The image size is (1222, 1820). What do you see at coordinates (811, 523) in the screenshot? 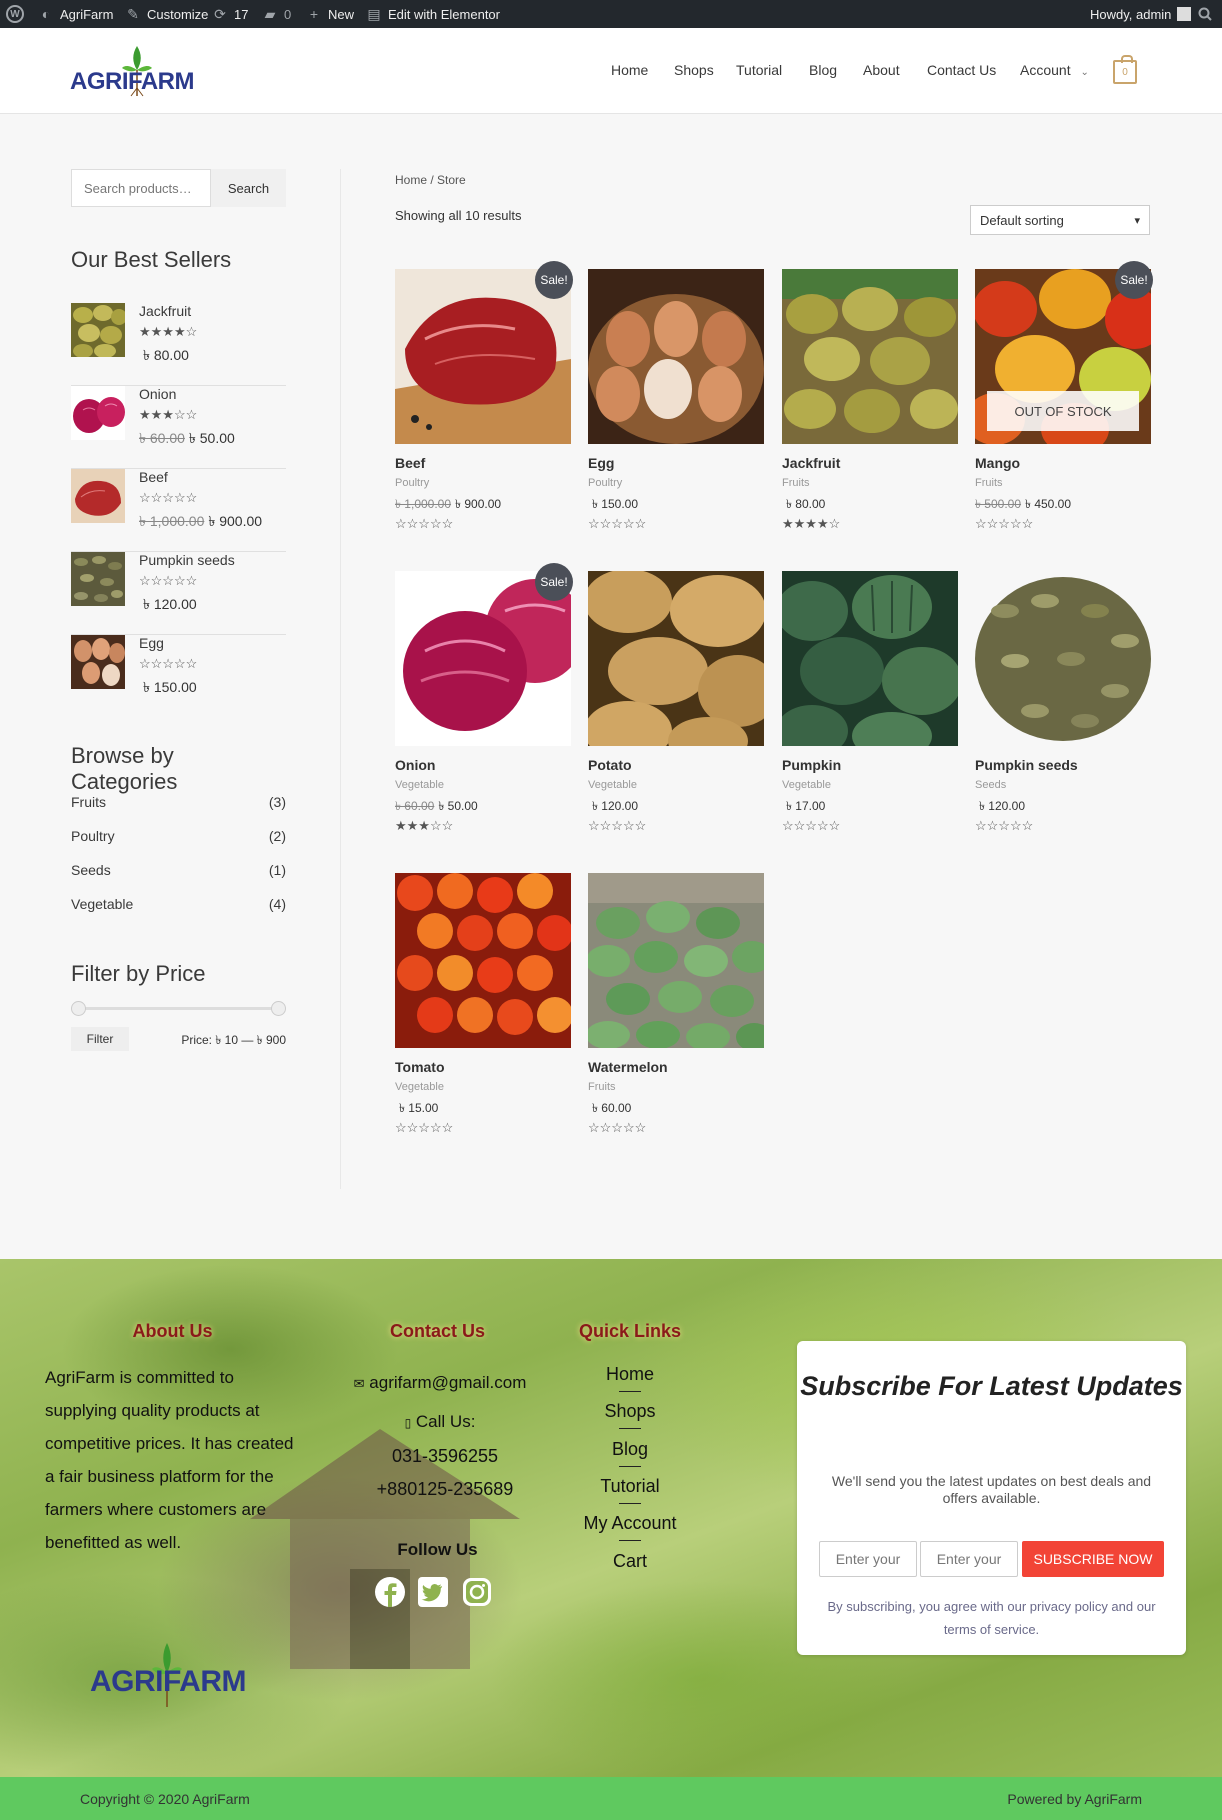
I see `stars-icon: ★★★★☆` at bounding box center [811, 523].